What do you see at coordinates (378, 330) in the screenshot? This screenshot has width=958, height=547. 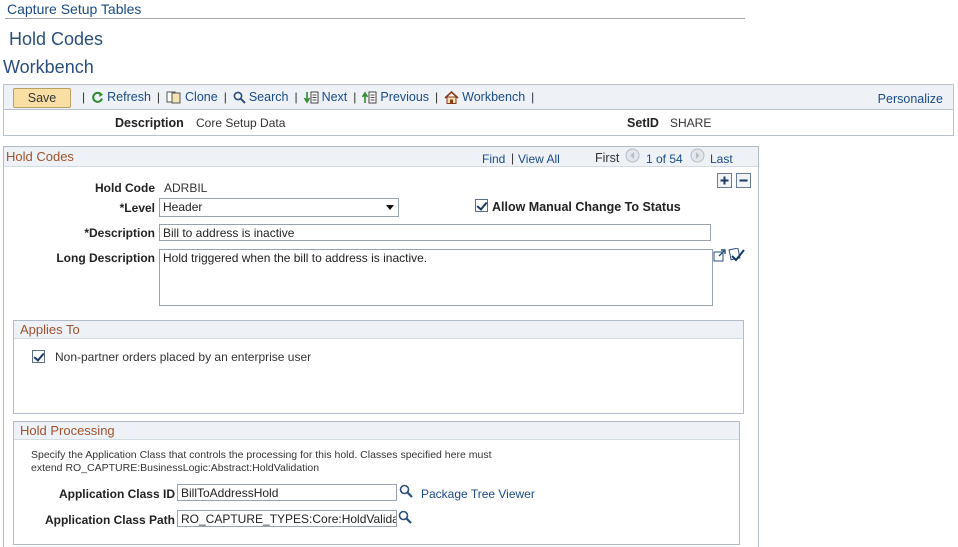 I see `applies-to-header: Applies To` at bounding box center [378, 330].